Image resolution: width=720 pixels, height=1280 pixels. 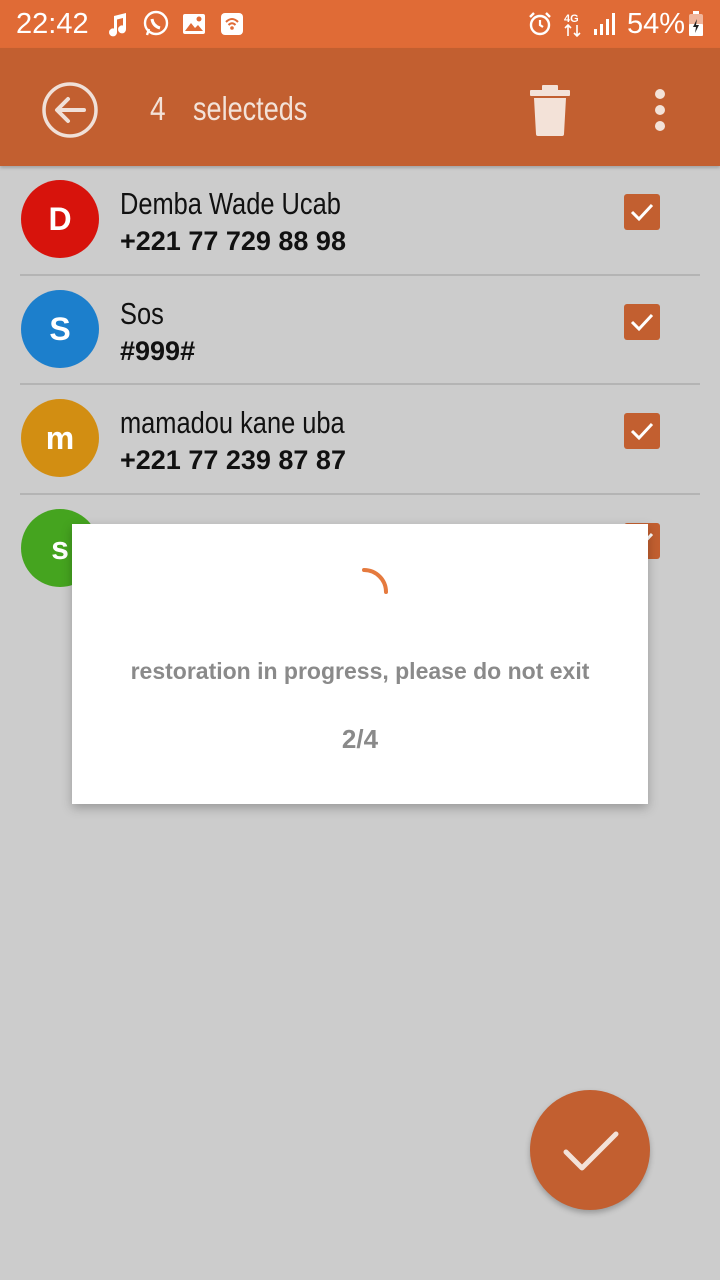 I want to click on confirm-fab-button, so click(x=590, y=1150).